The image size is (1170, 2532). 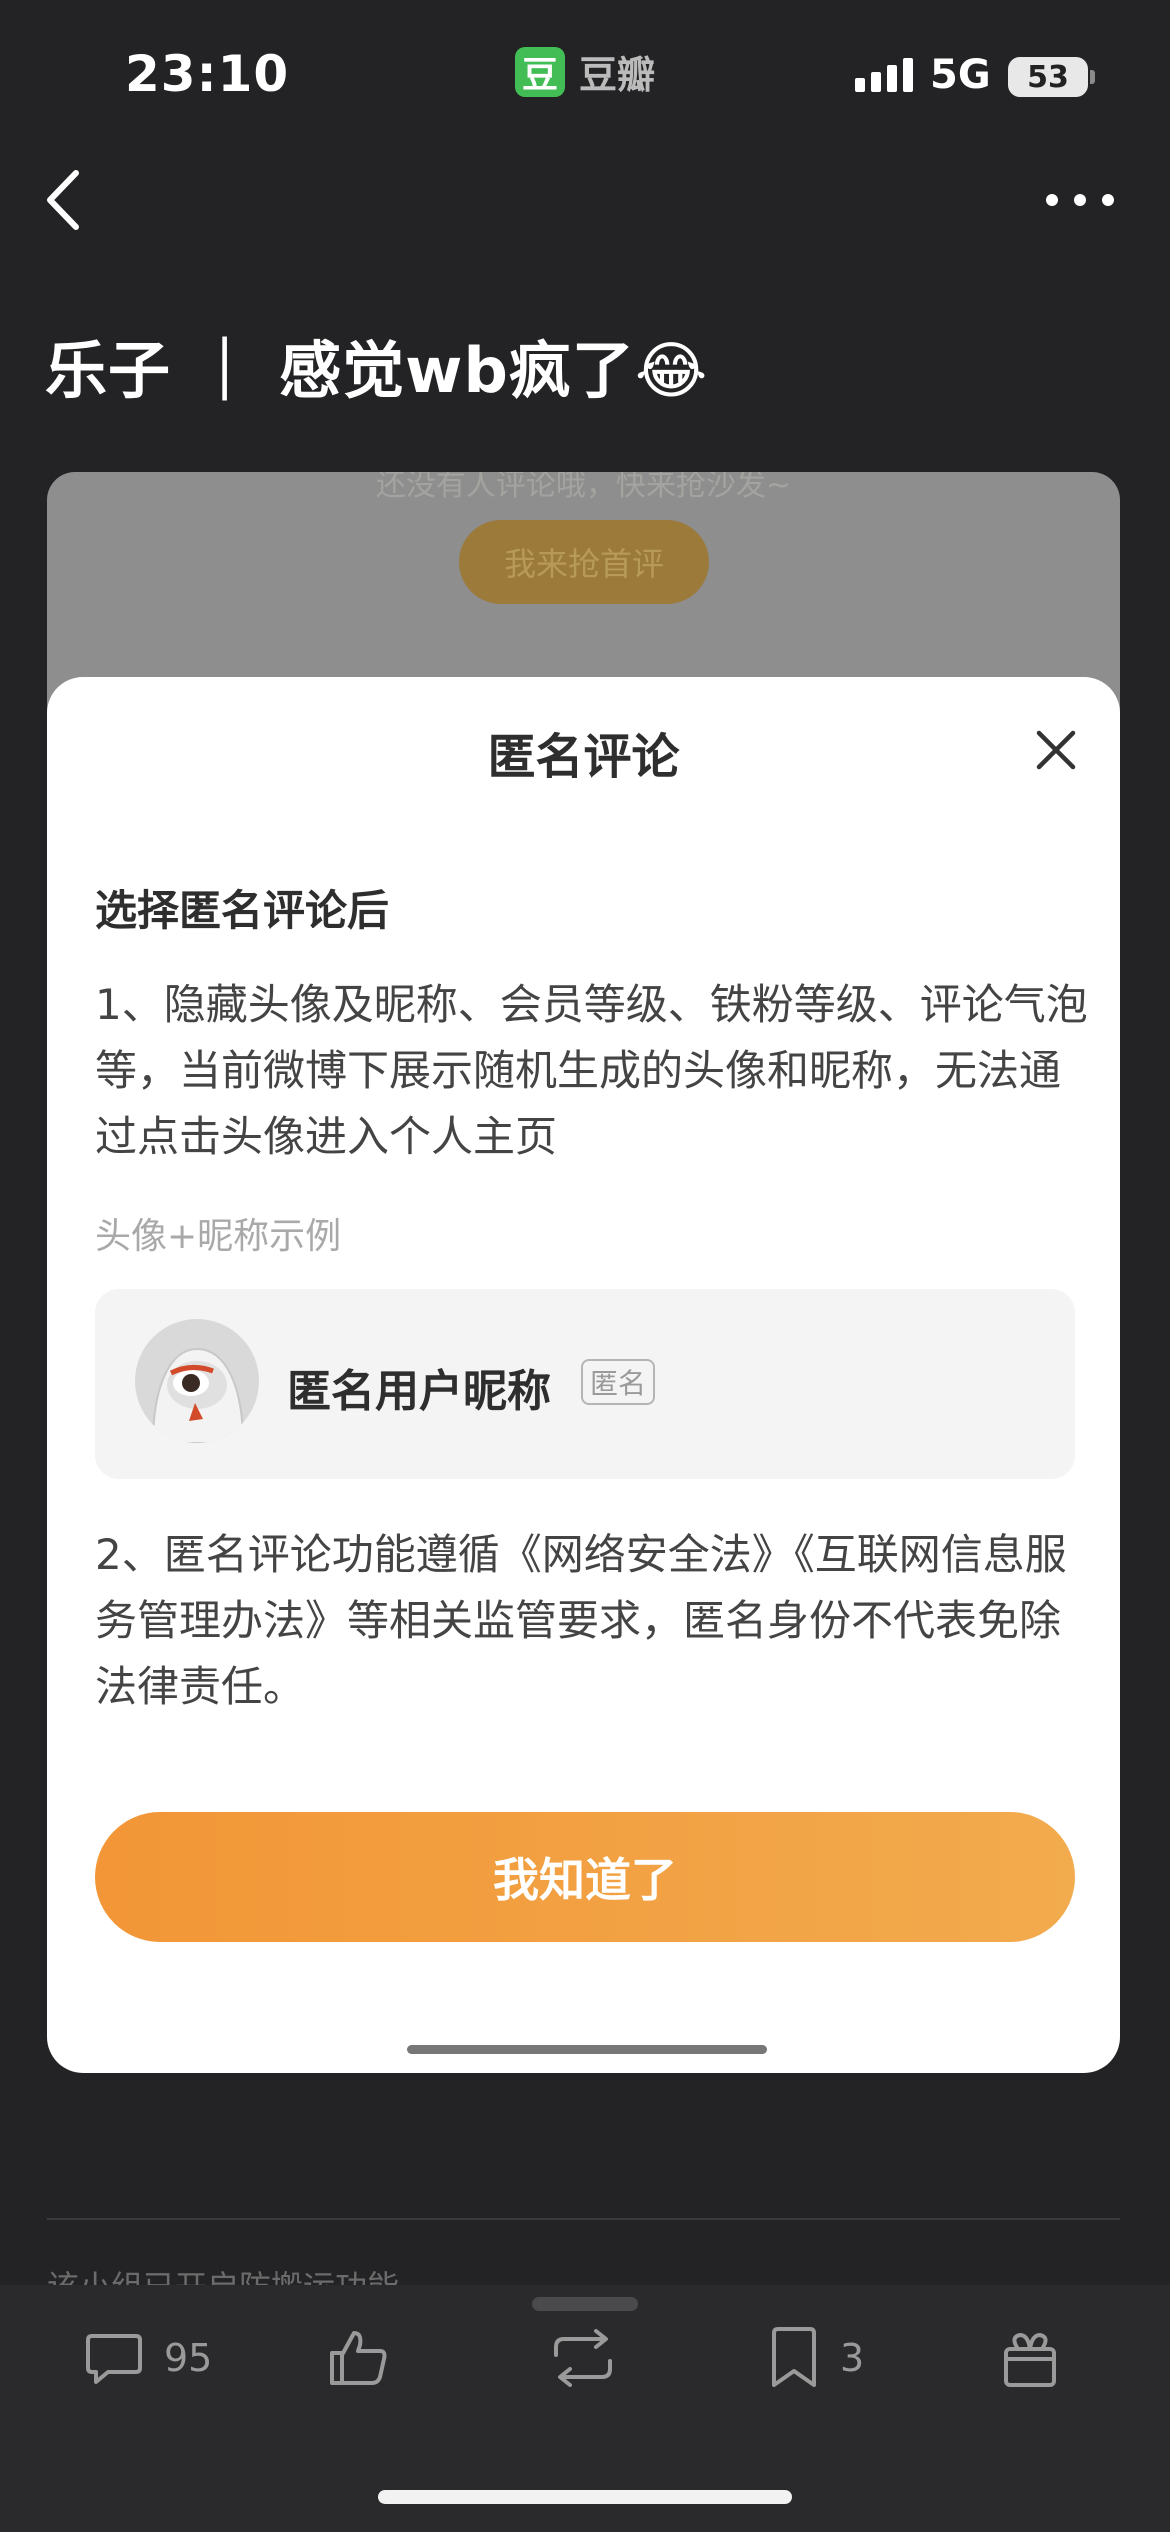 I want to click on confirm-button: 我知道了, so click(x=585, y=1877).